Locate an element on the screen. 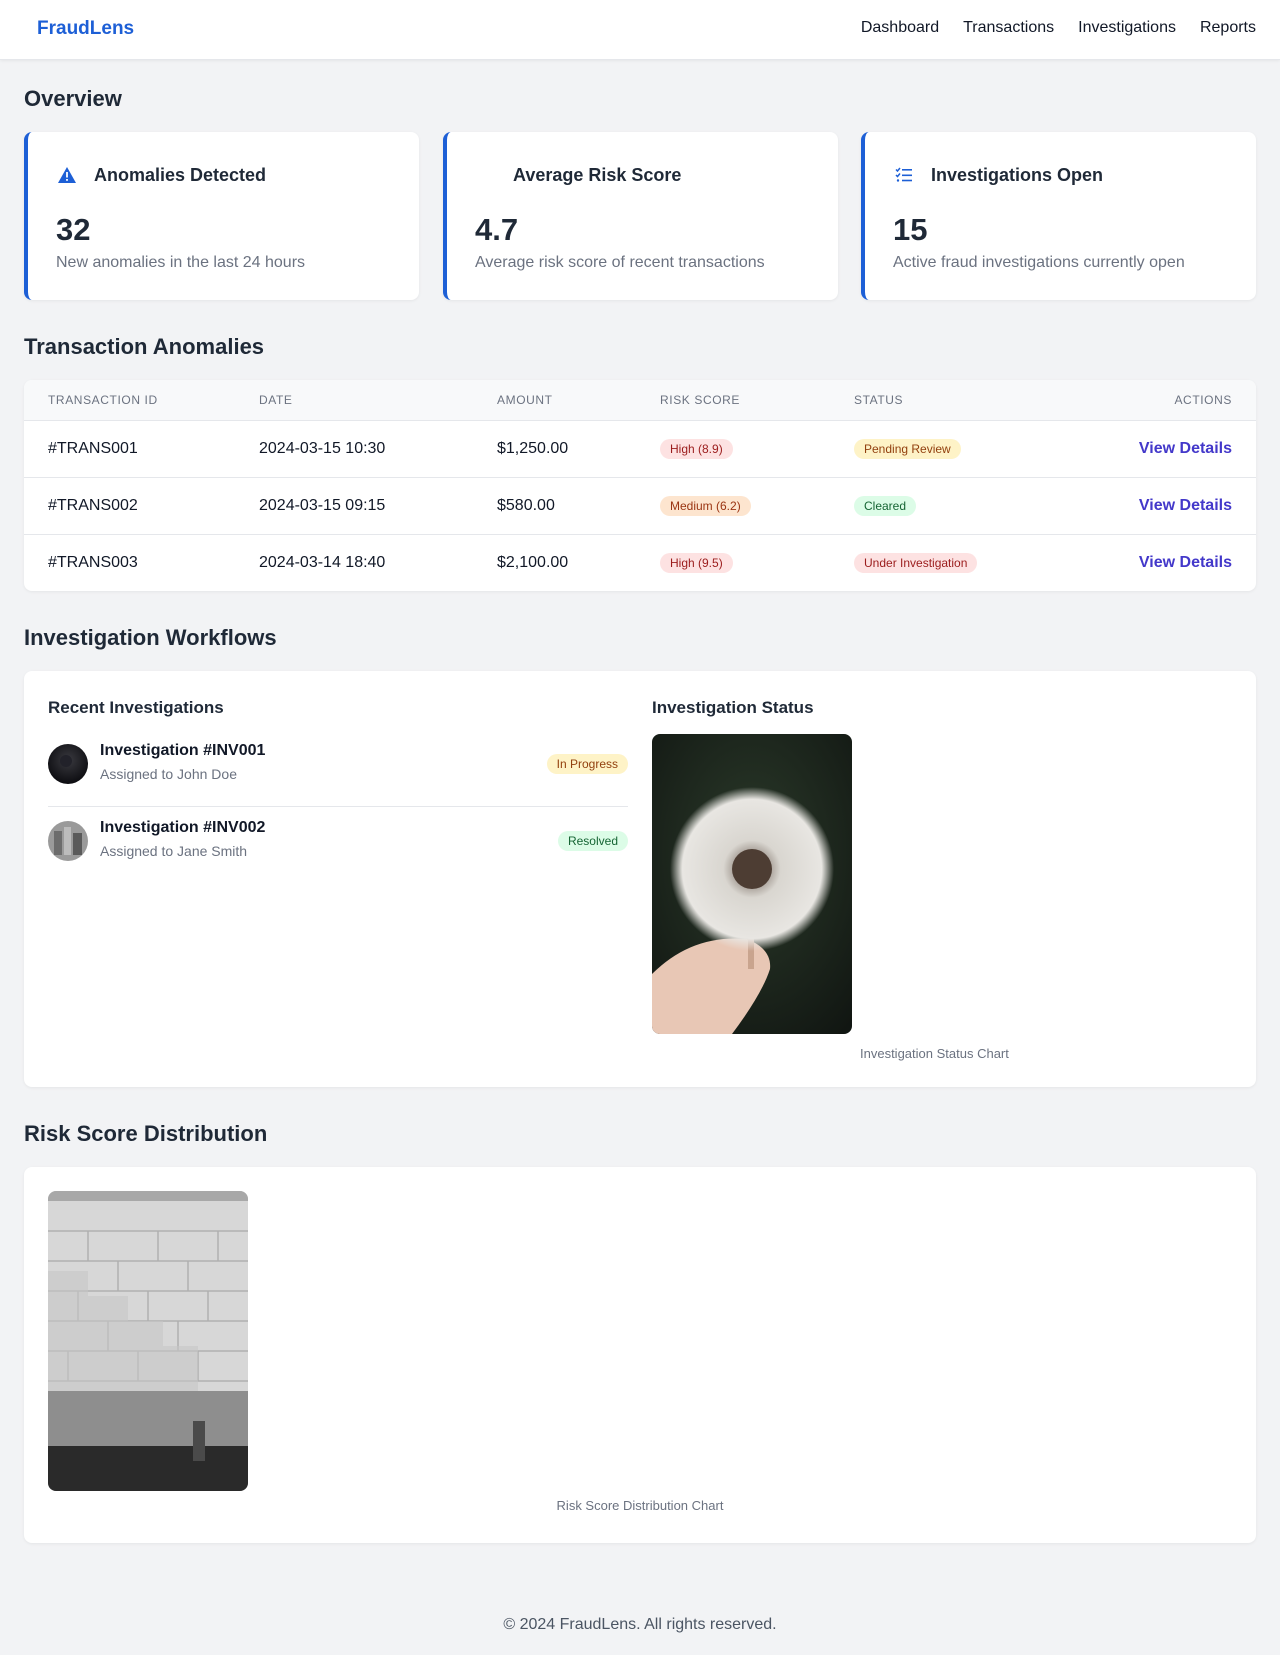 This screenshot has height=1655, width=1280. transaction-id: #TRANS001 is located at coordinates (93, 448).